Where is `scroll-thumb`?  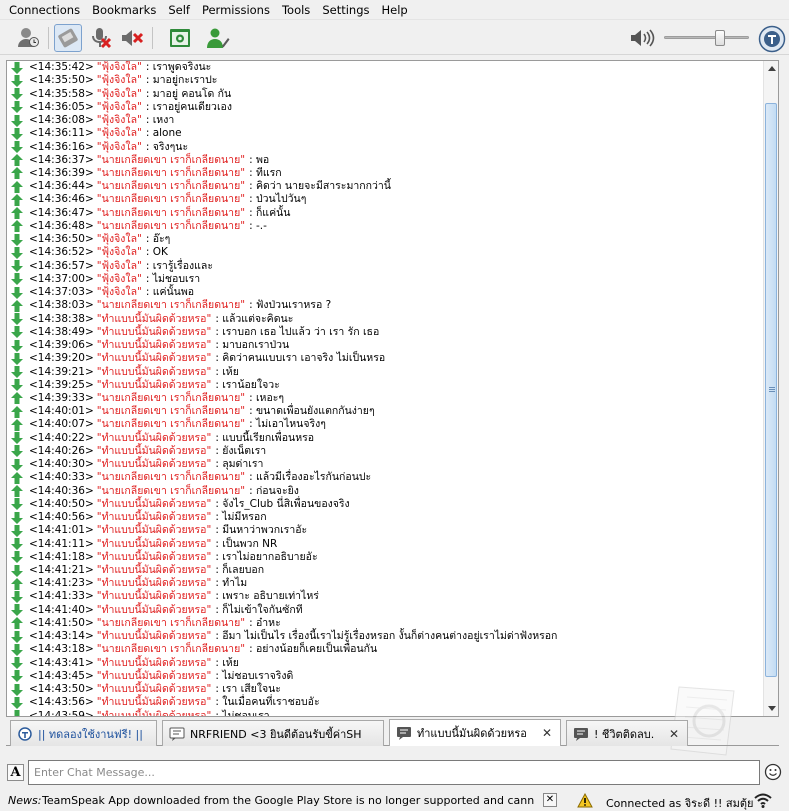
scroll-thumb is located at coordinates (771, 390).